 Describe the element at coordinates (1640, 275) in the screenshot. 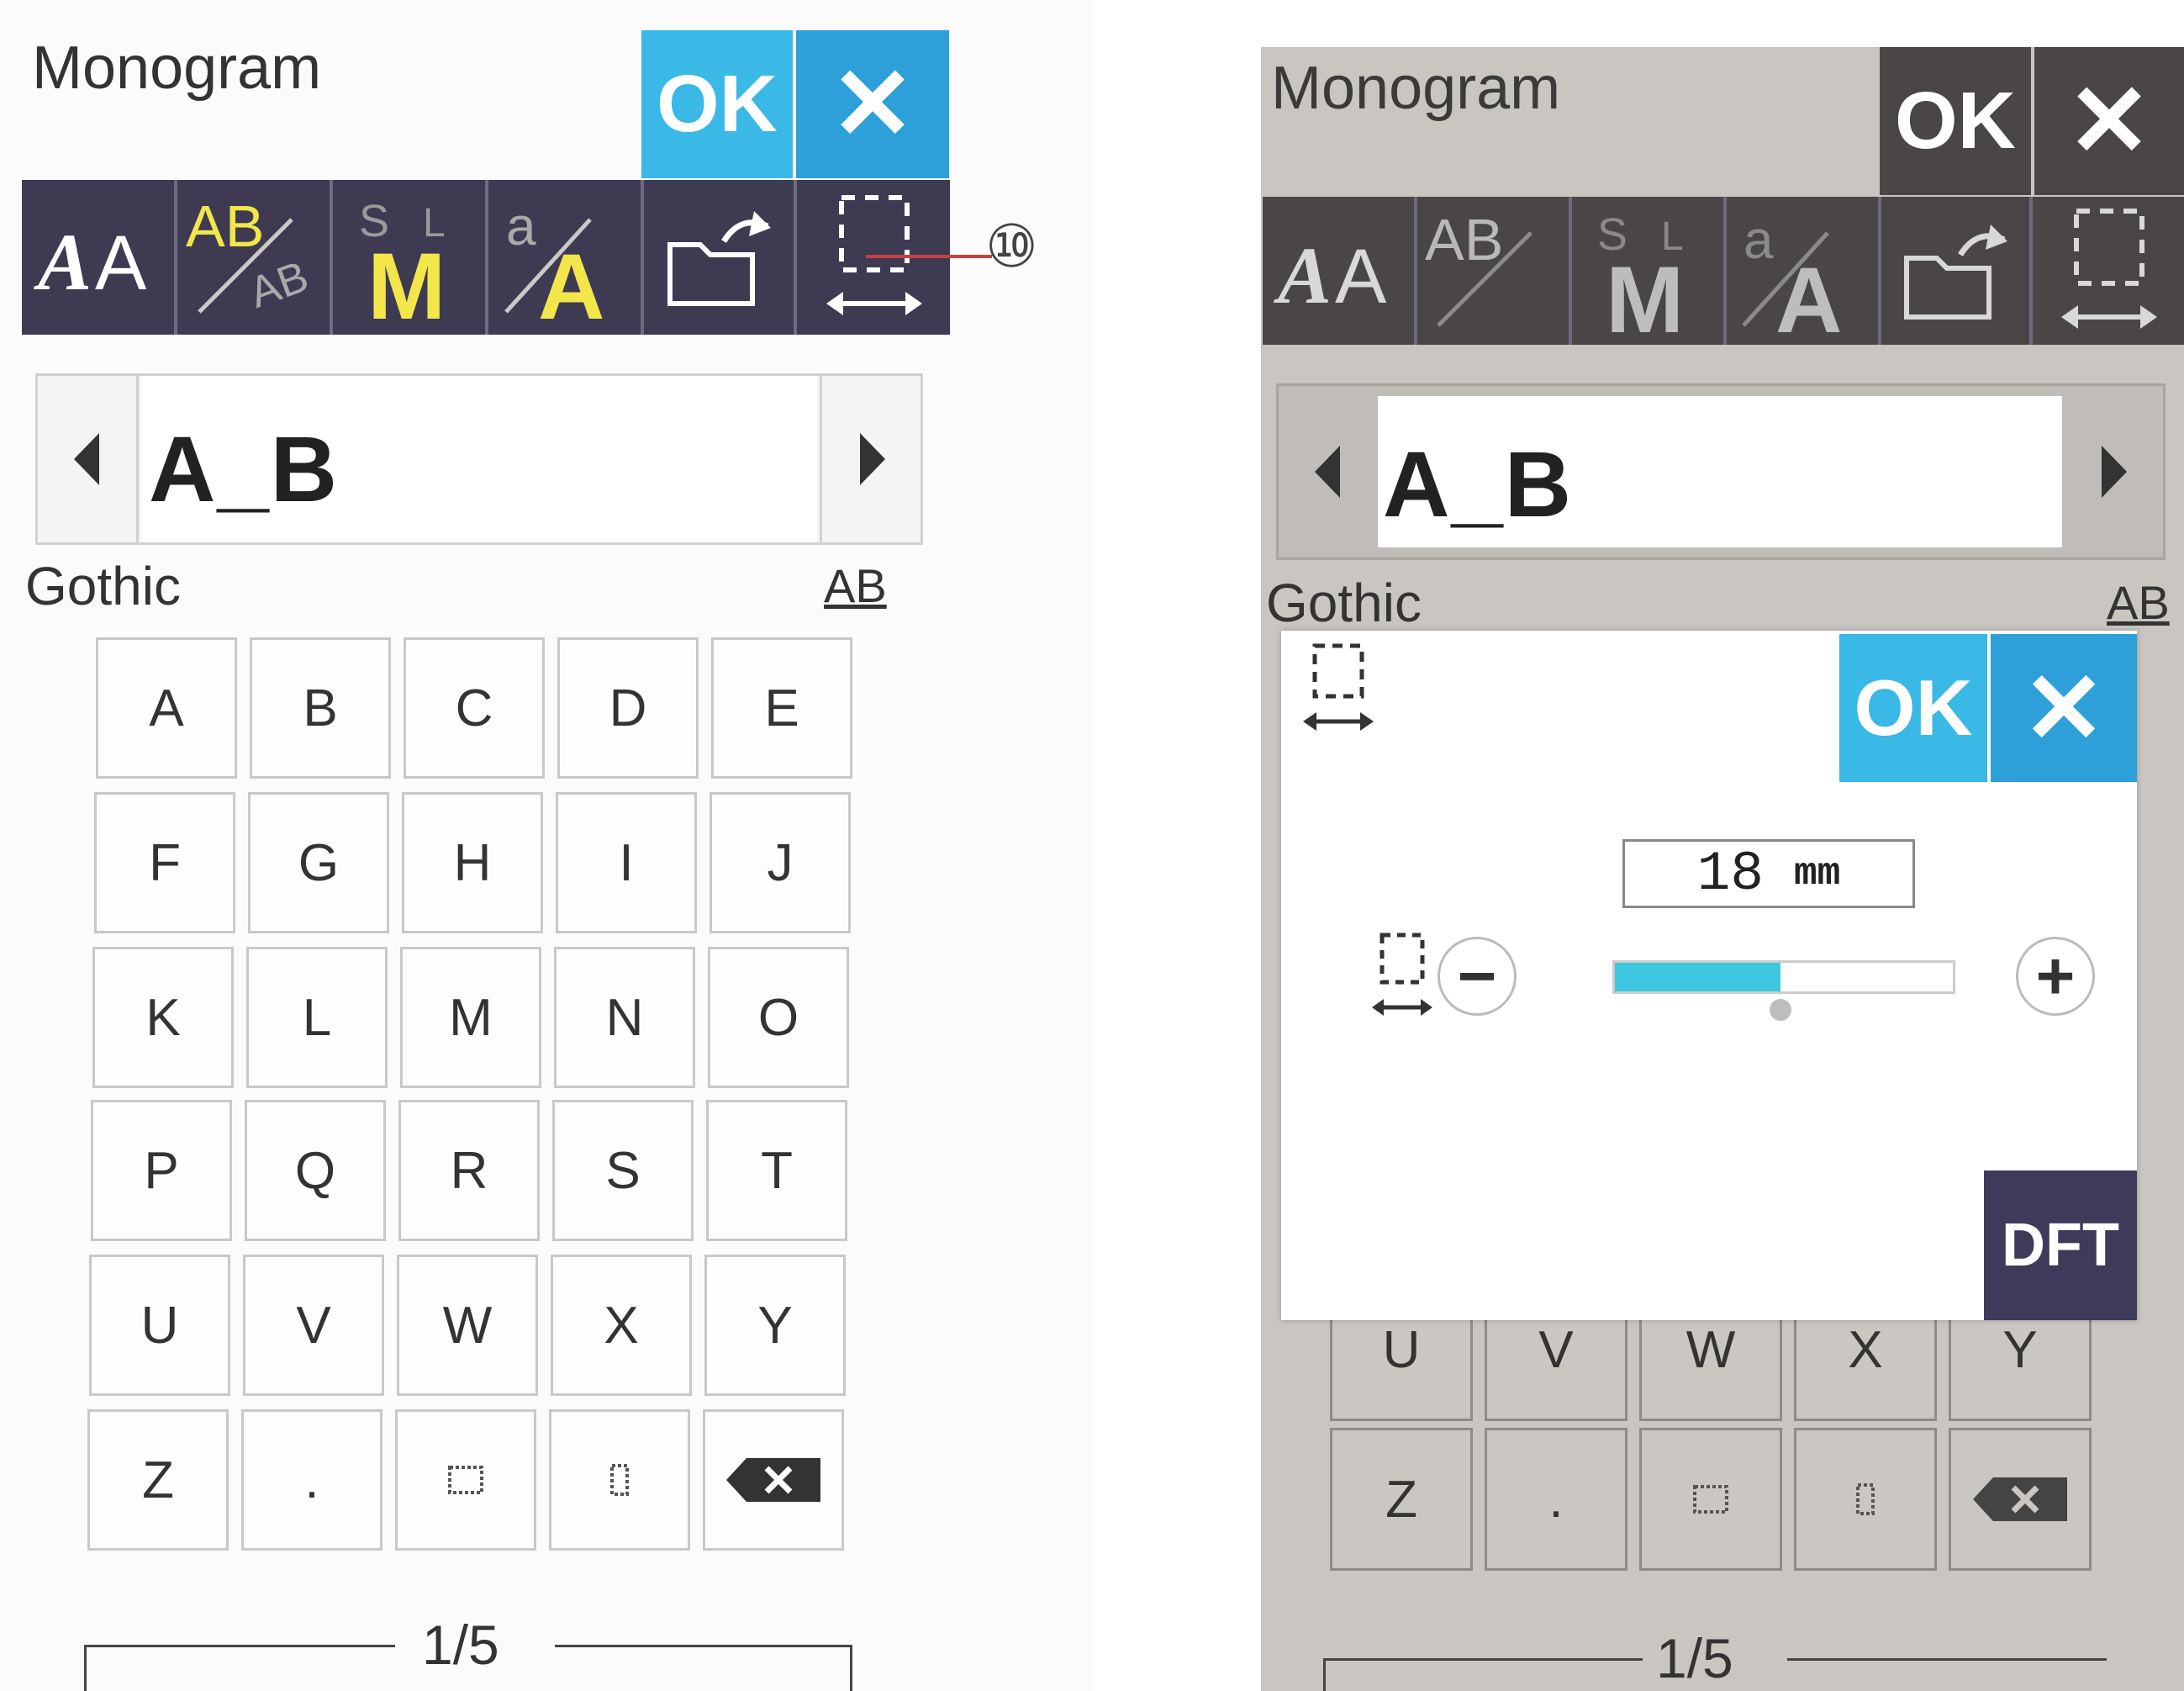

I see `monogram-size-icon: S L M` at that location.